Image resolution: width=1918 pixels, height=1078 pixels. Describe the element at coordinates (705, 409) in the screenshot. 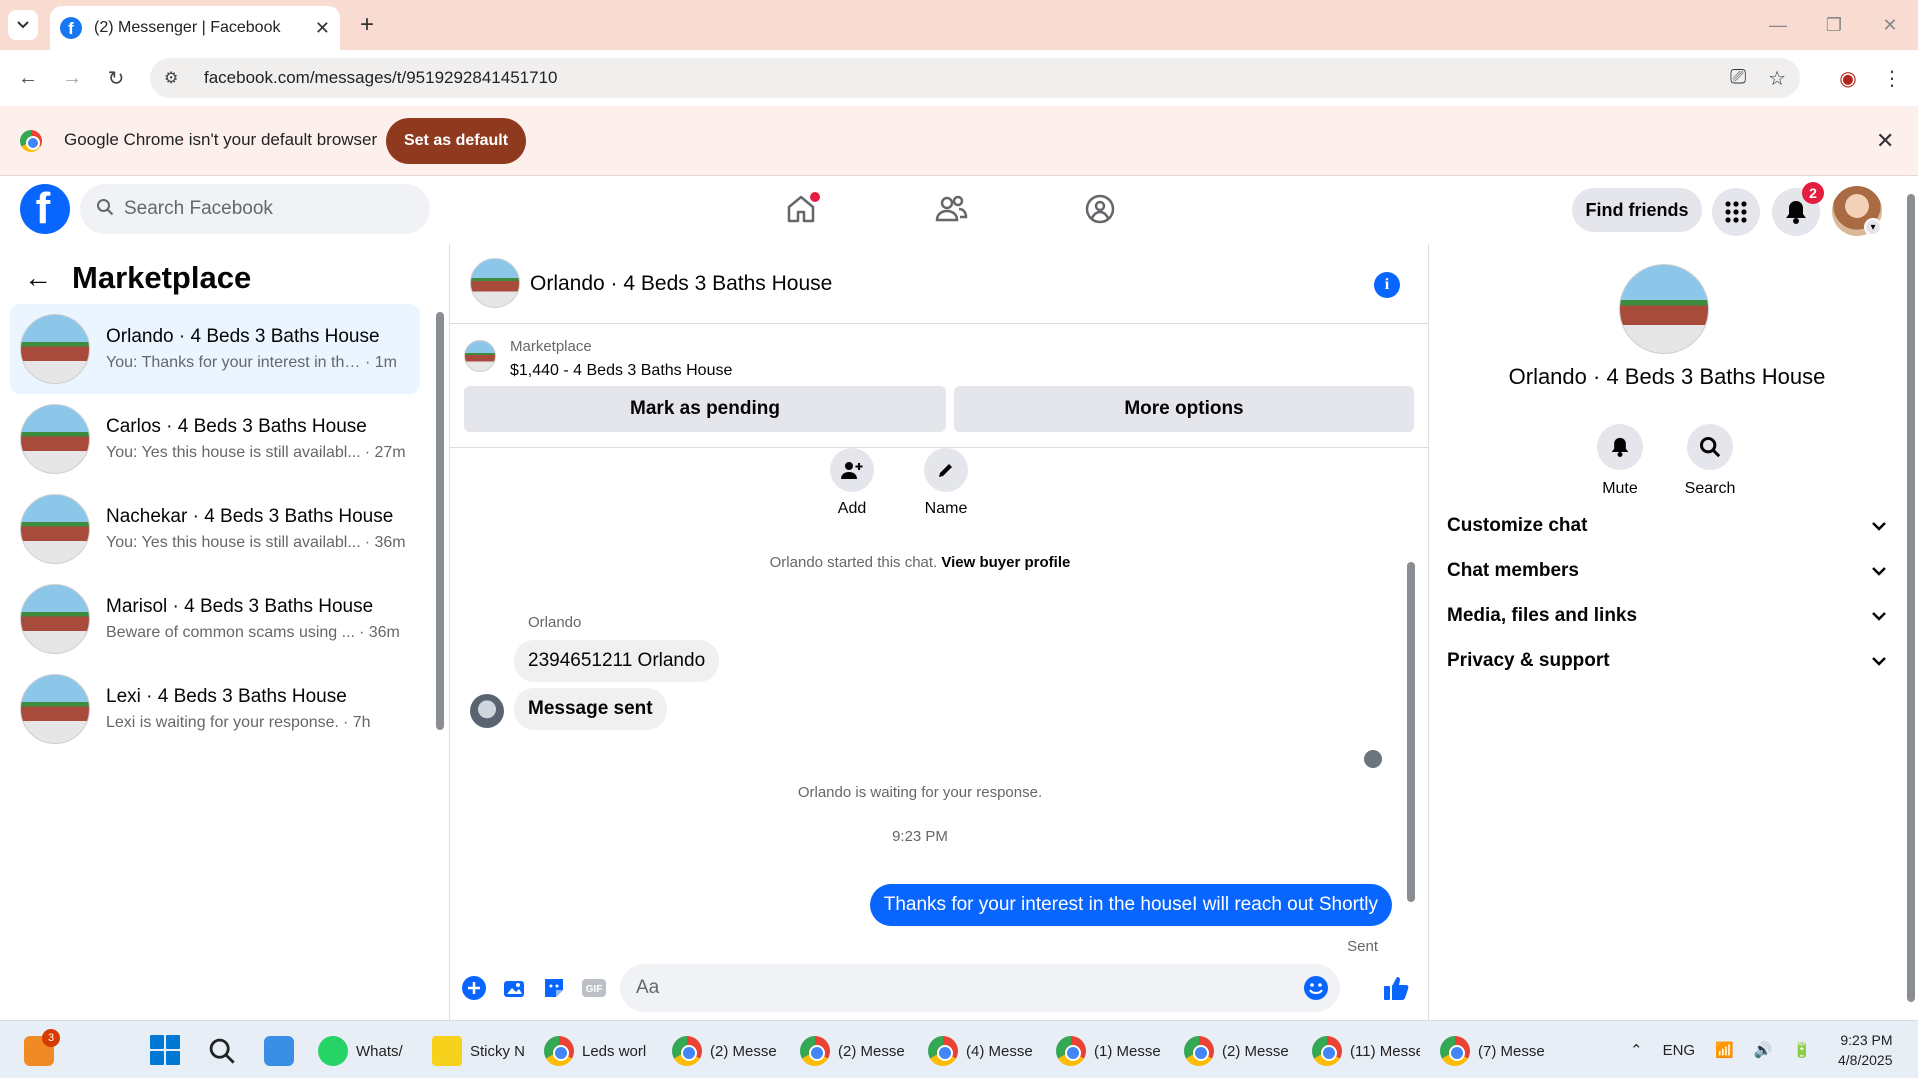

I see `mark-as-pending-button: Mark as pending` at that location.